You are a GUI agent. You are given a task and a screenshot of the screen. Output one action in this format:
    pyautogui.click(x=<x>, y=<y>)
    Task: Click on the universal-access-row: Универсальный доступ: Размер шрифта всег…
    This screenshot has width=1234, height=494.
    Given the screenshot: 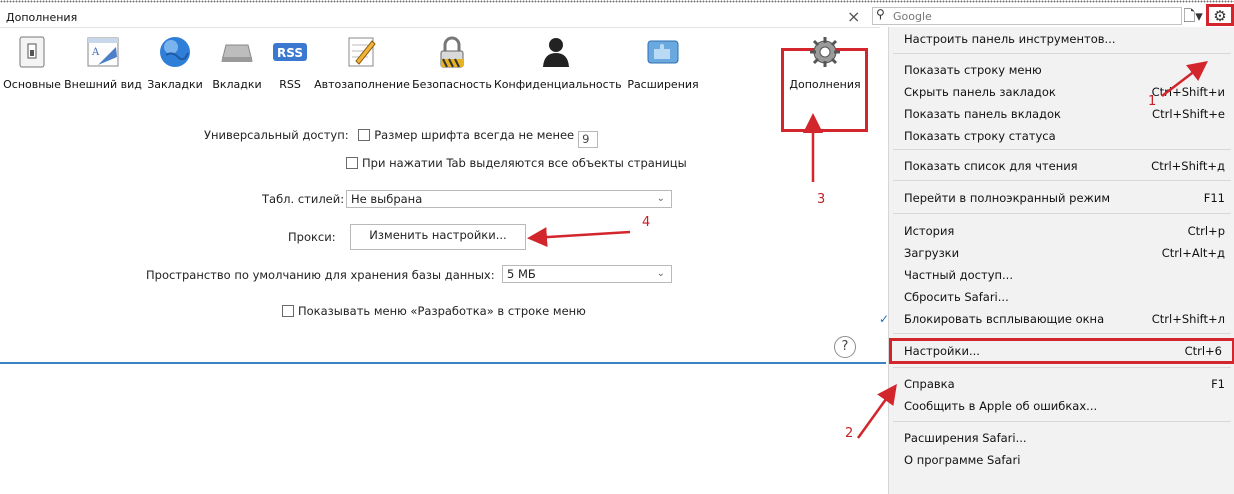 What is the action you would take?
    pyautogui.click(x=401, y=138)
    